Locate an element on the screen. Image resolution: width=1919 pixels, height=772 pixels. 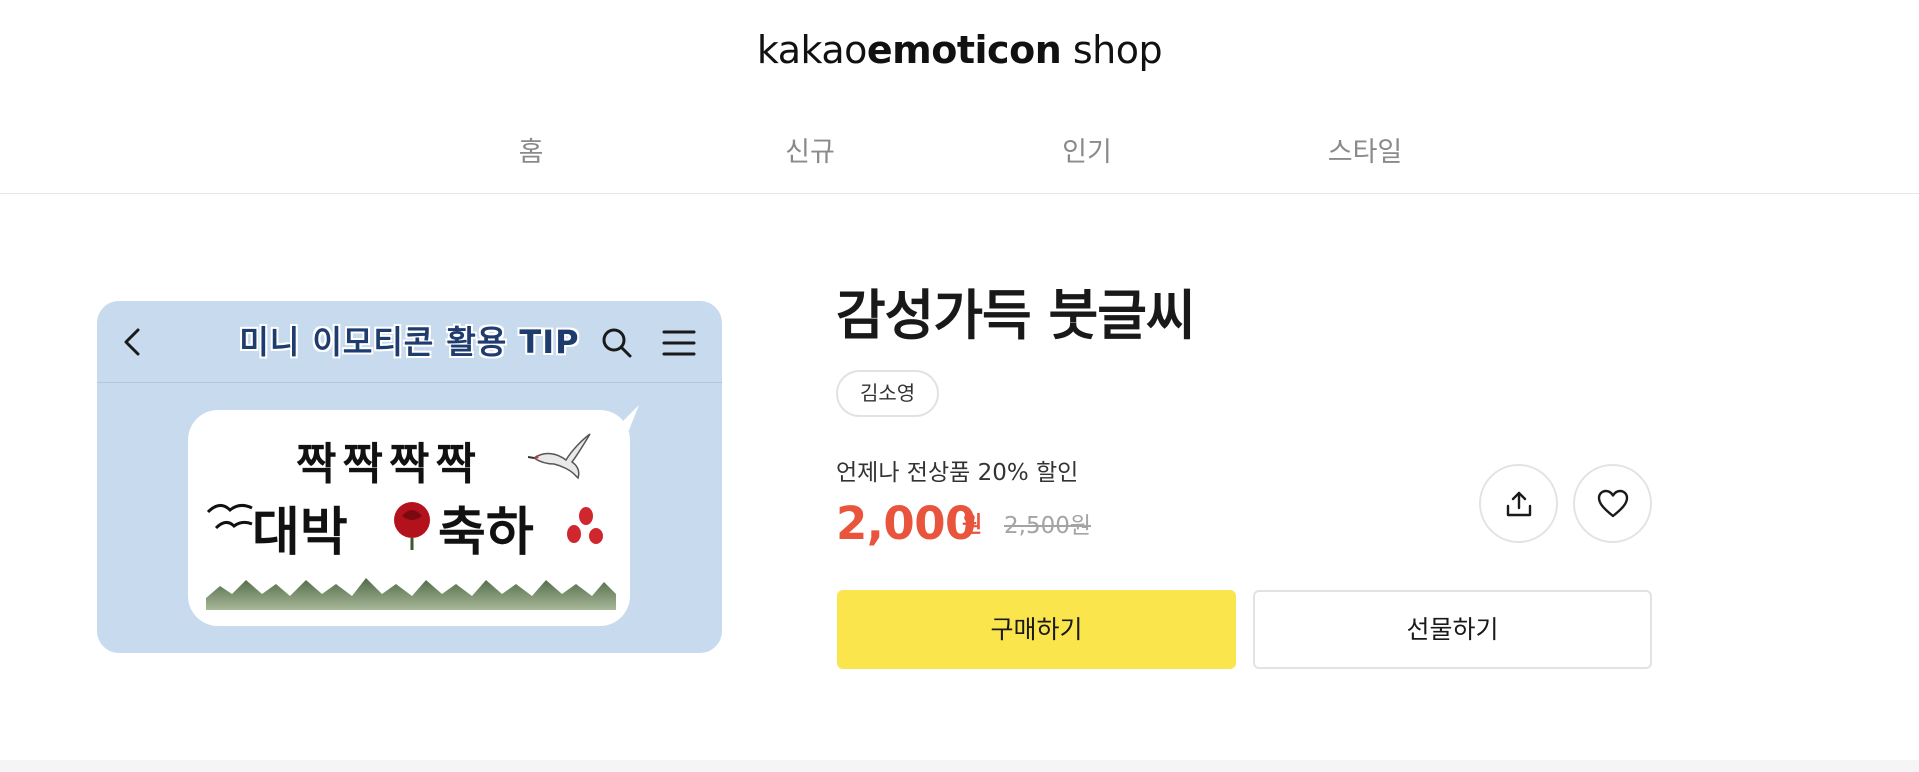
footer-band is located at coordinates (959, 766).